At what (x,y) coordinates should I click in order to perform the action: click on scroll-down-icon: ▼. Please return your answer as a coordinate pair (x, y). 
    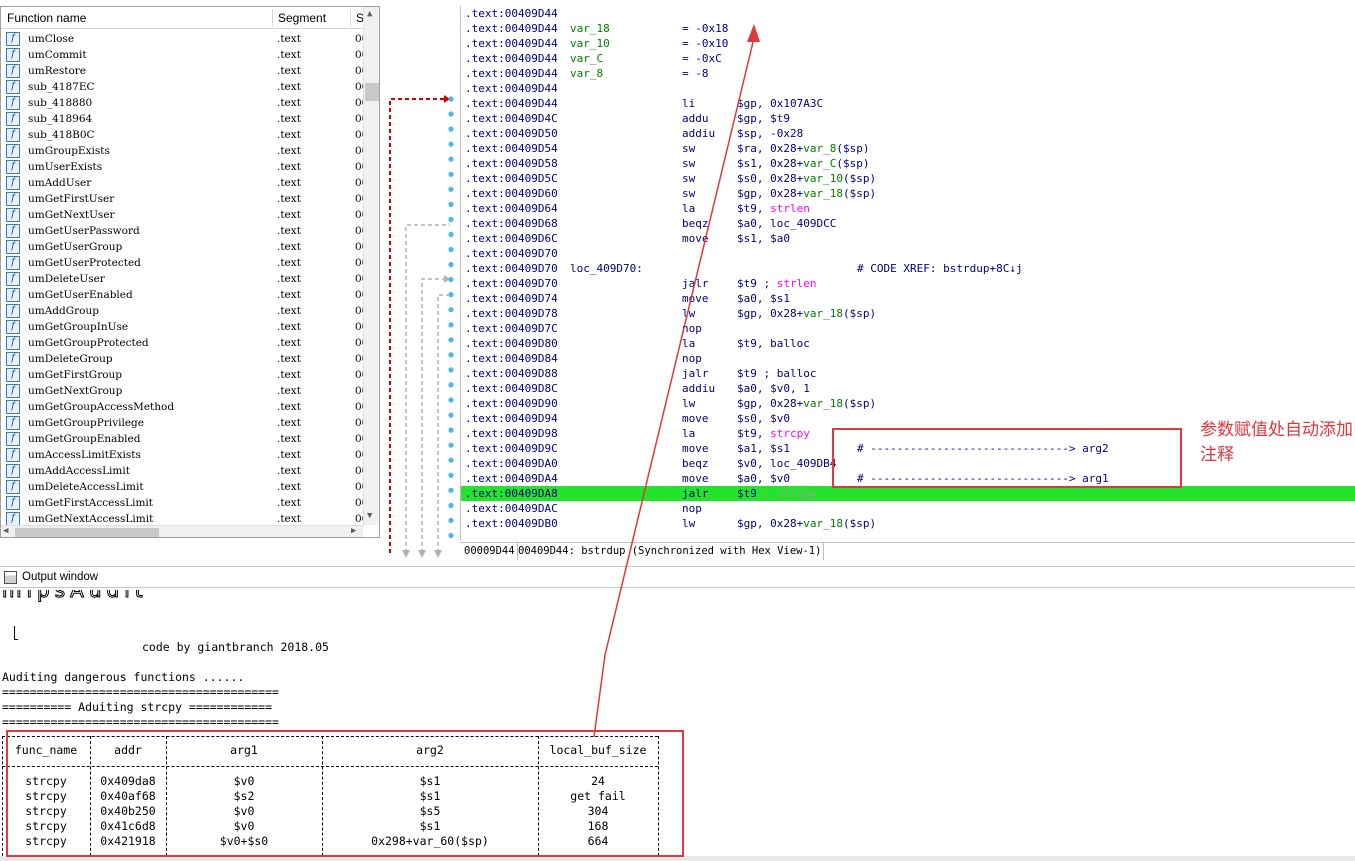
    Looking at the image, I should click on (369, 516).